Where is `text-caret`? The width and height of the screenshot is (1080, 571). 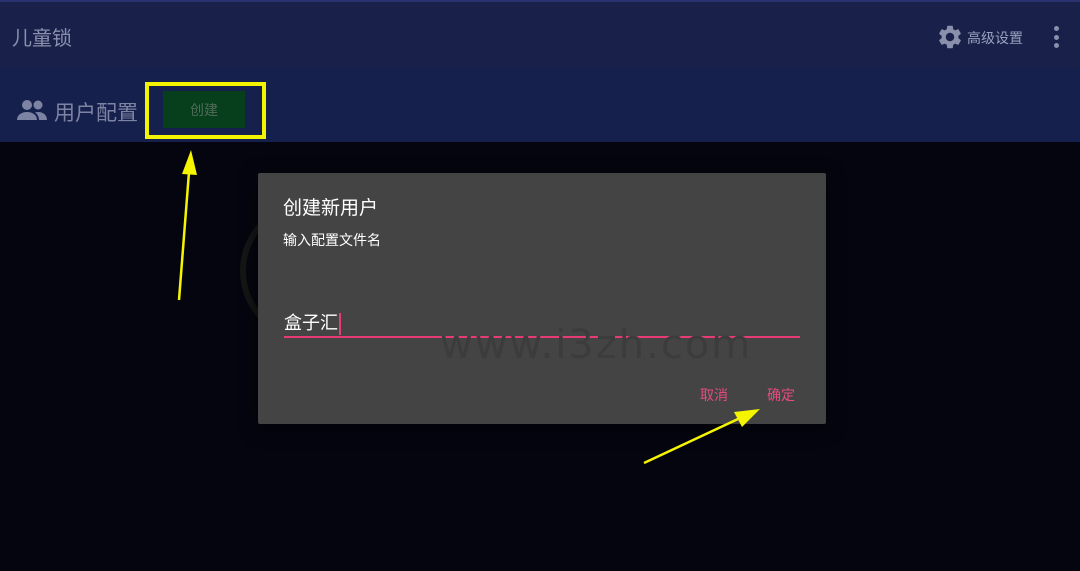
text-caret is located at coordinates (340, 324).